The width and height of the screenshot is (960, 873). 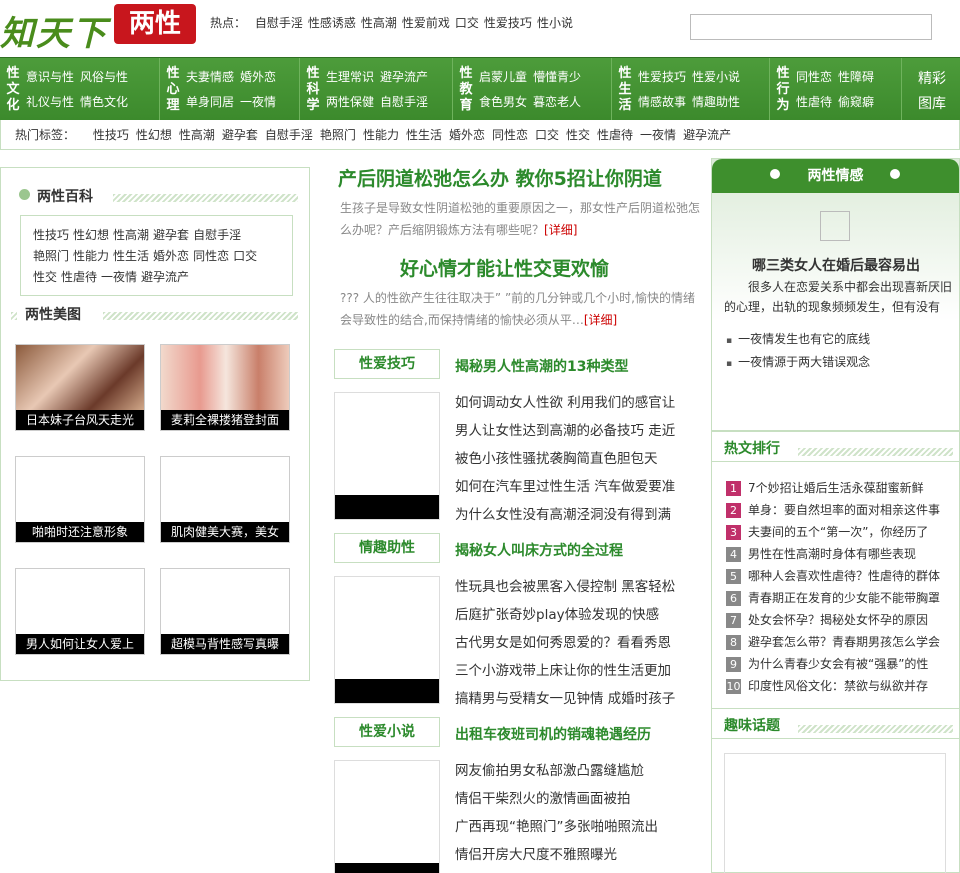 I want to click on nav-link: 食色男女, so click(x=503, y=102).